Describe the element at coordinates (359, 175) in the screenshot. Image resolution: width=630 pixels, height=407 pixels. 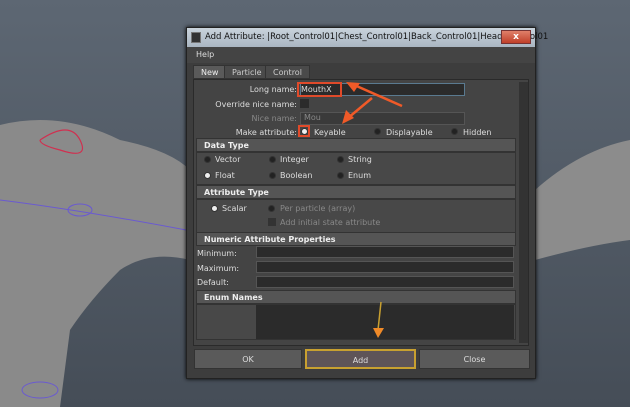
I see `enum-label: Enum` at that location.